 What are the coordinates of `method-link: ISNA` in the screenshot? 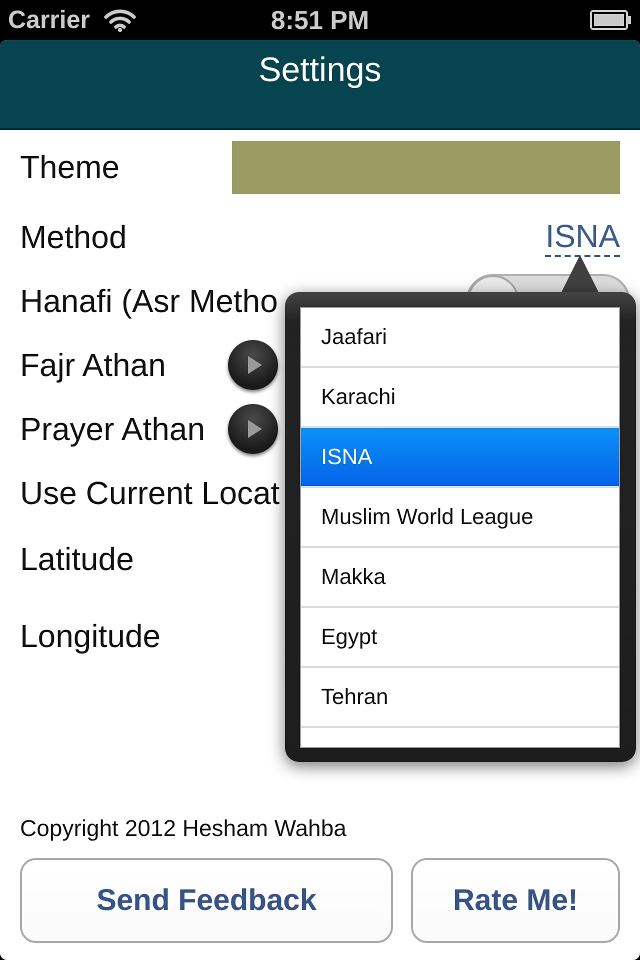 It's located at (582, 237).